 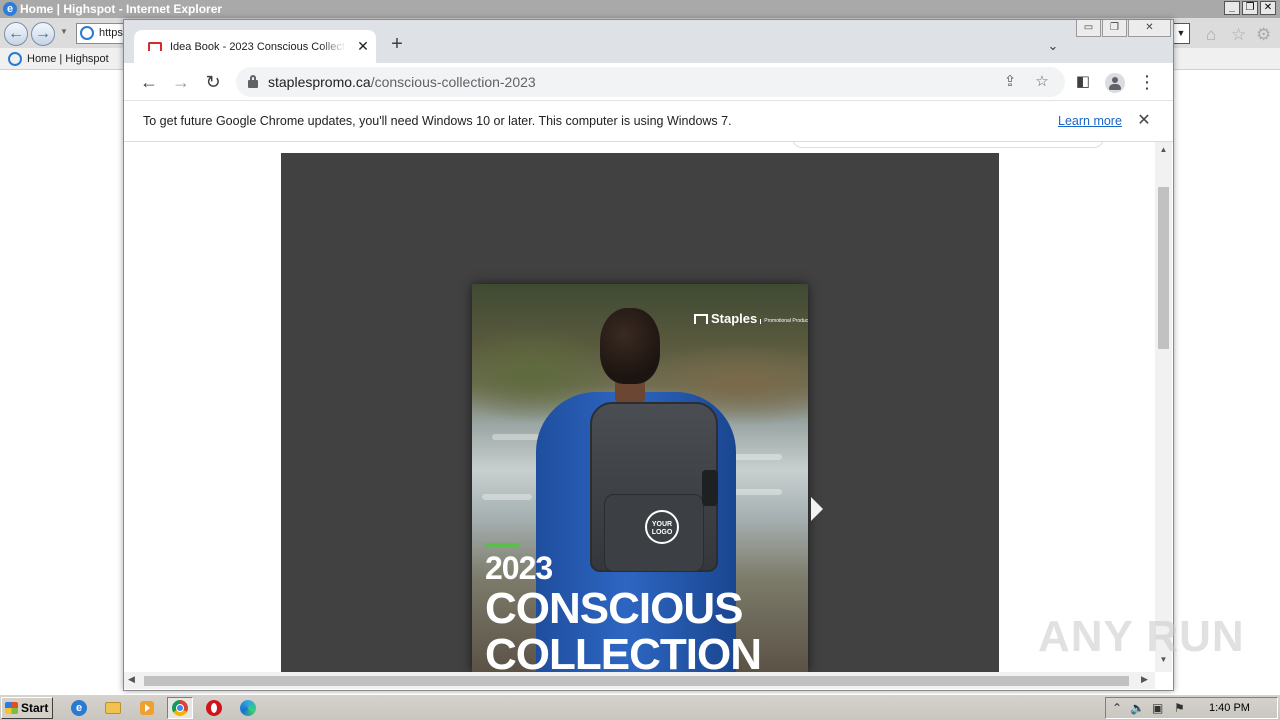 I want to click on tab-title: Idea Book - 2023 Conscious Collection, so click(x=258, y=47).